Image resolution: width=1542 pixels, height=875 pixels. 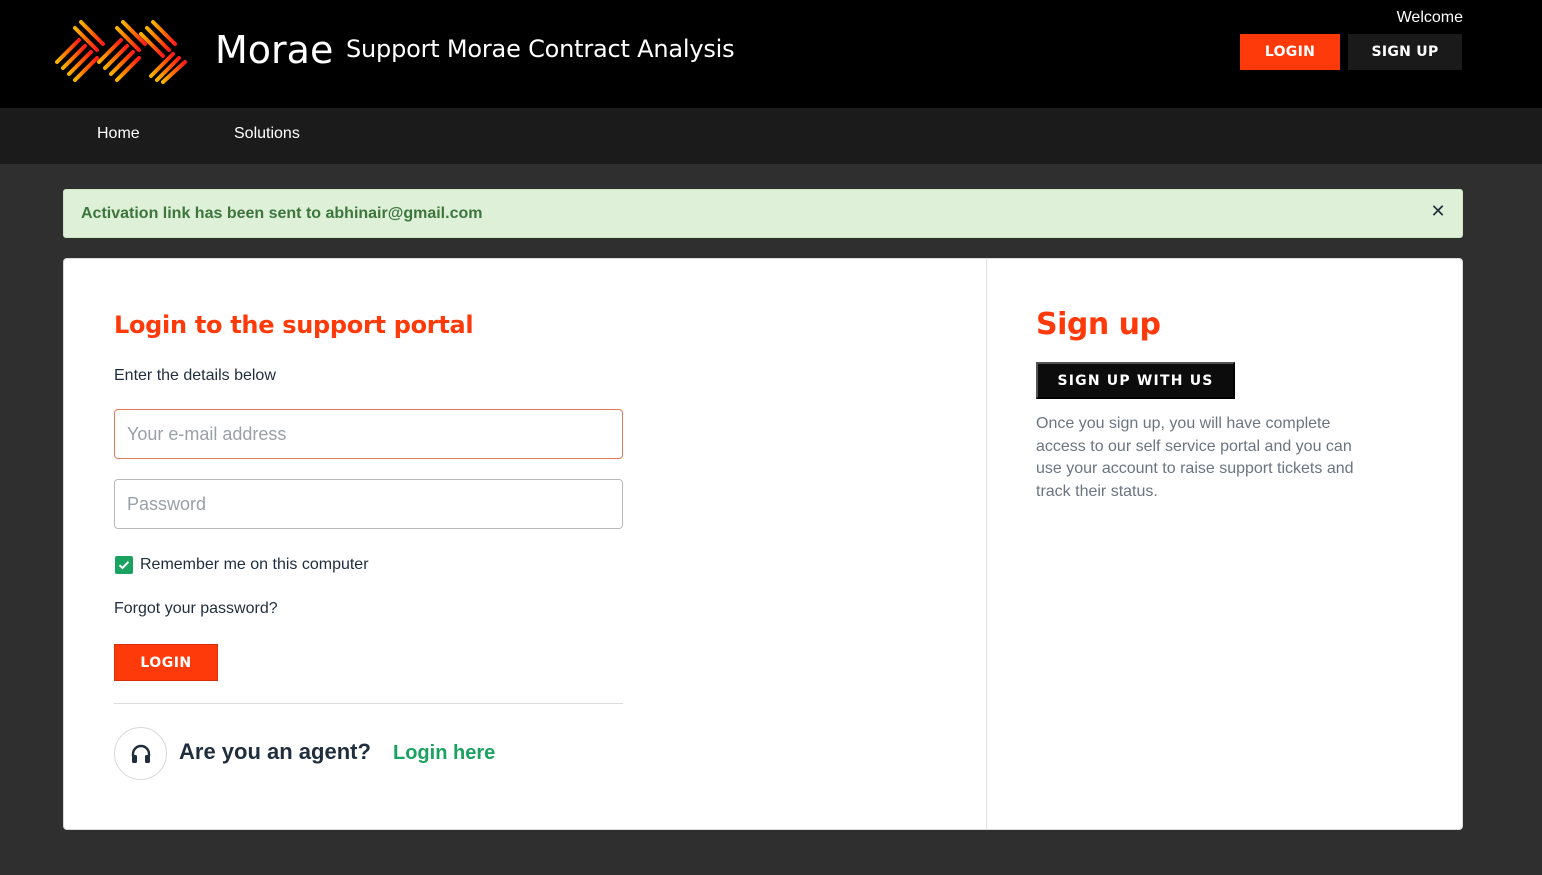 What do you see at coordinates (444, 753) in the screenshot?
I see `agent-login-link: Login here` at bounding box center [444, 753].